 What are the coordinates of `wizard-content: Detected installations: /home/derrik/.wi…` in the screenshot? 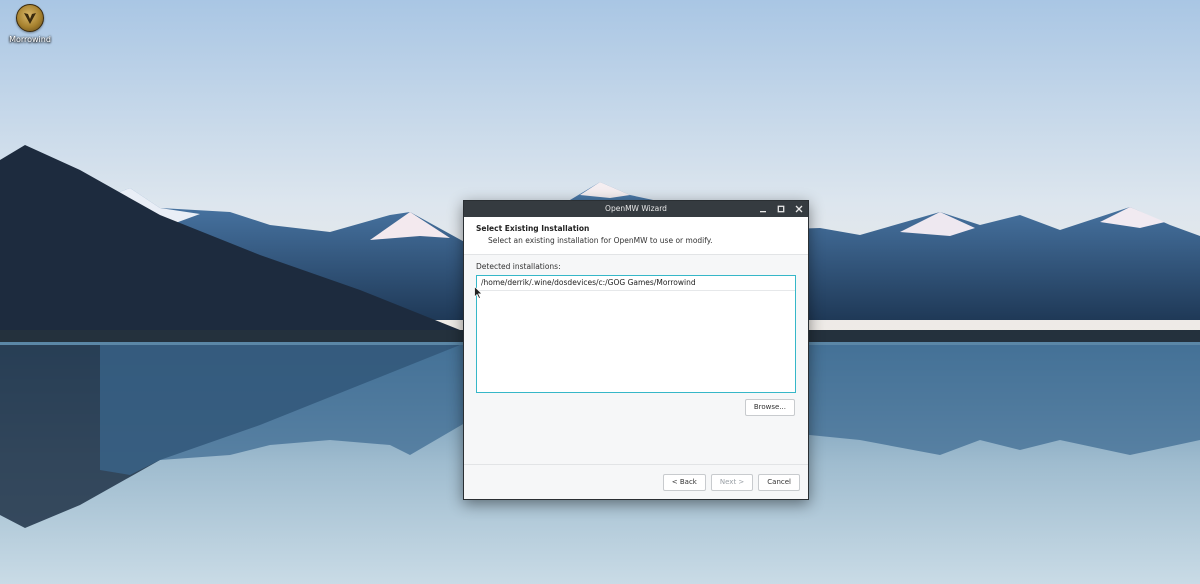 It's located at (636, 335).